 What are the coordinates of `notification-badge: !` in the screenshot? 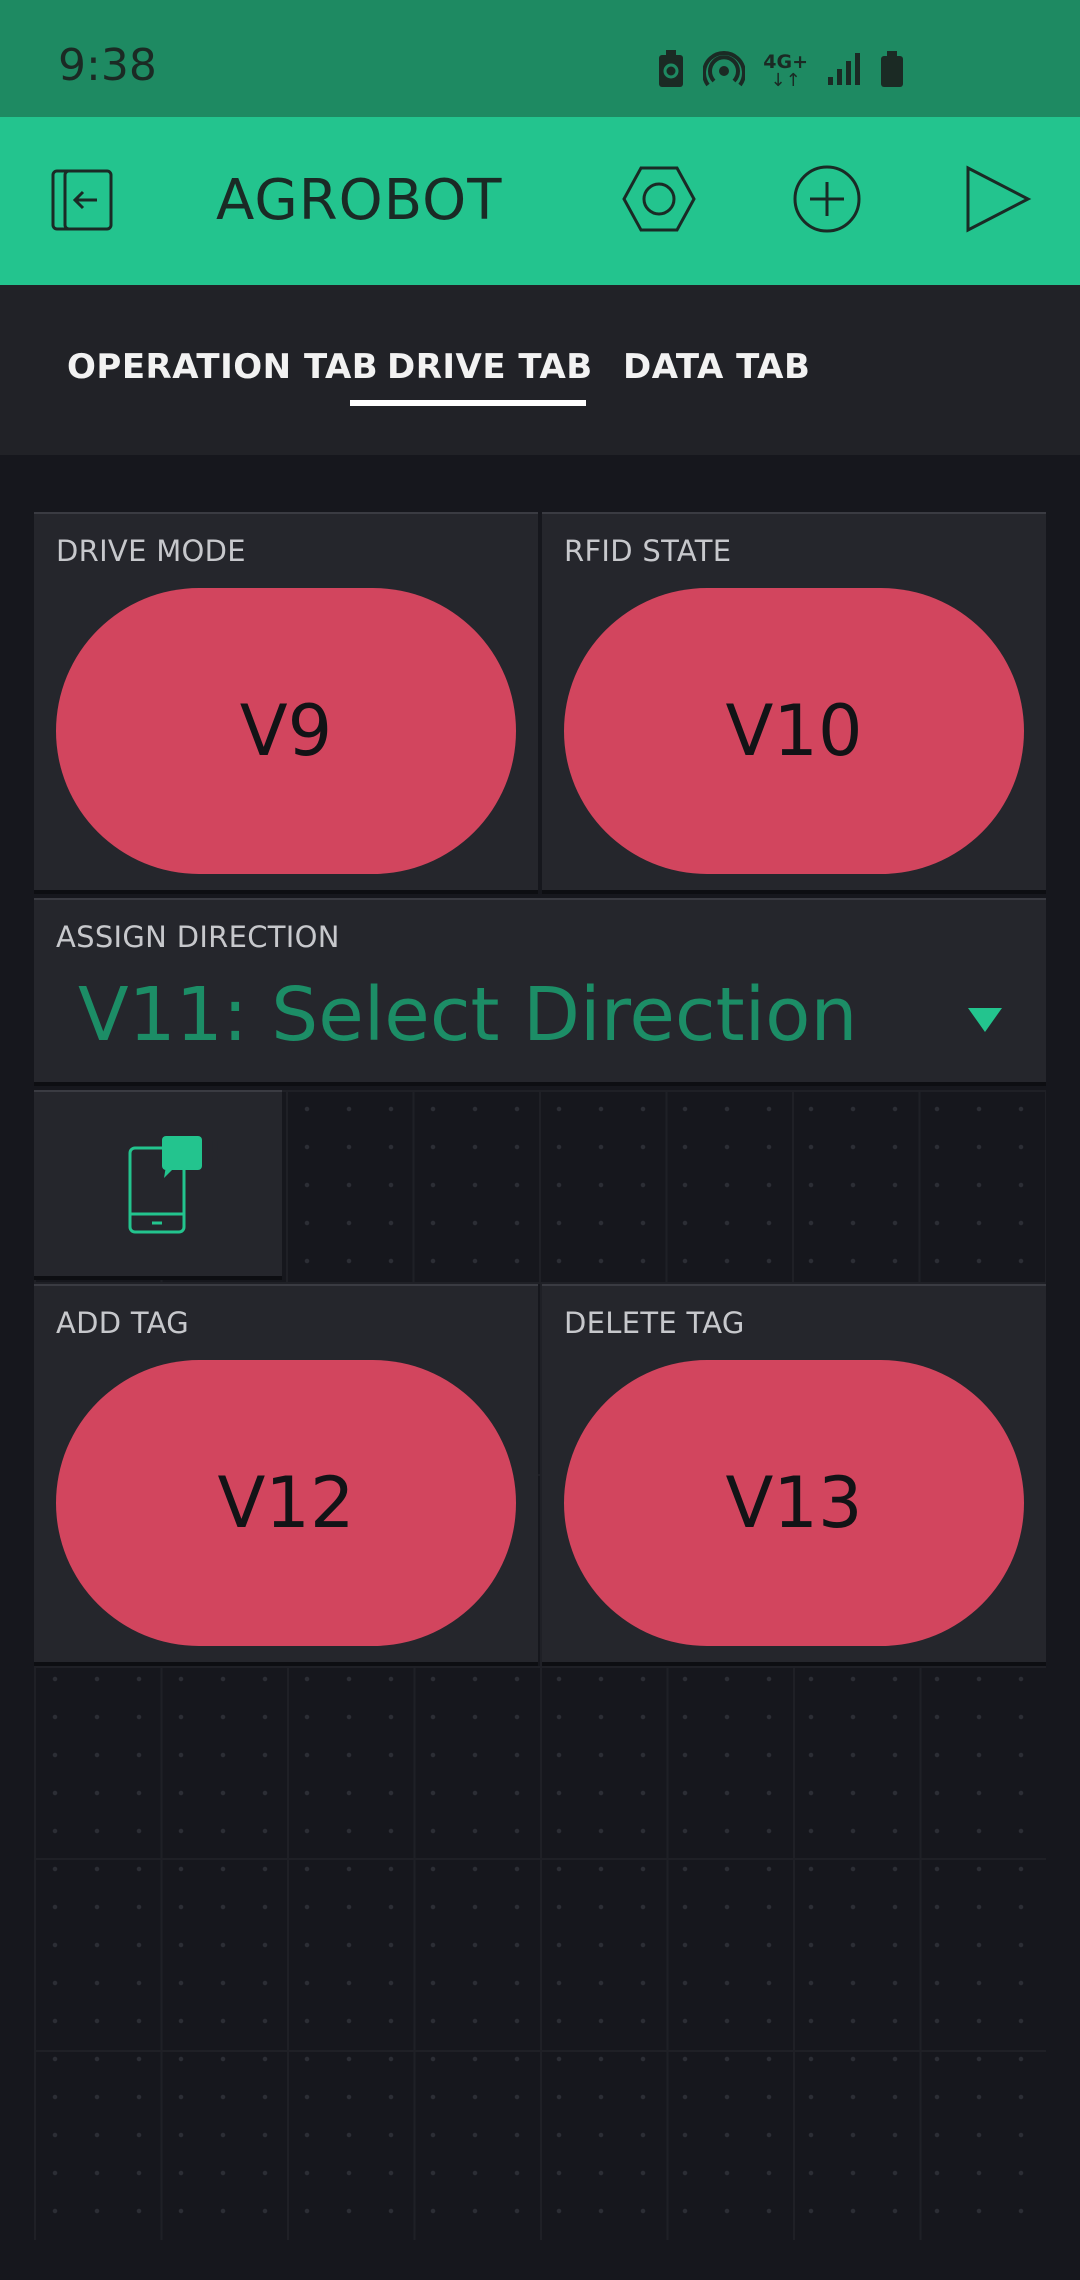 It's located at (215, 1152).